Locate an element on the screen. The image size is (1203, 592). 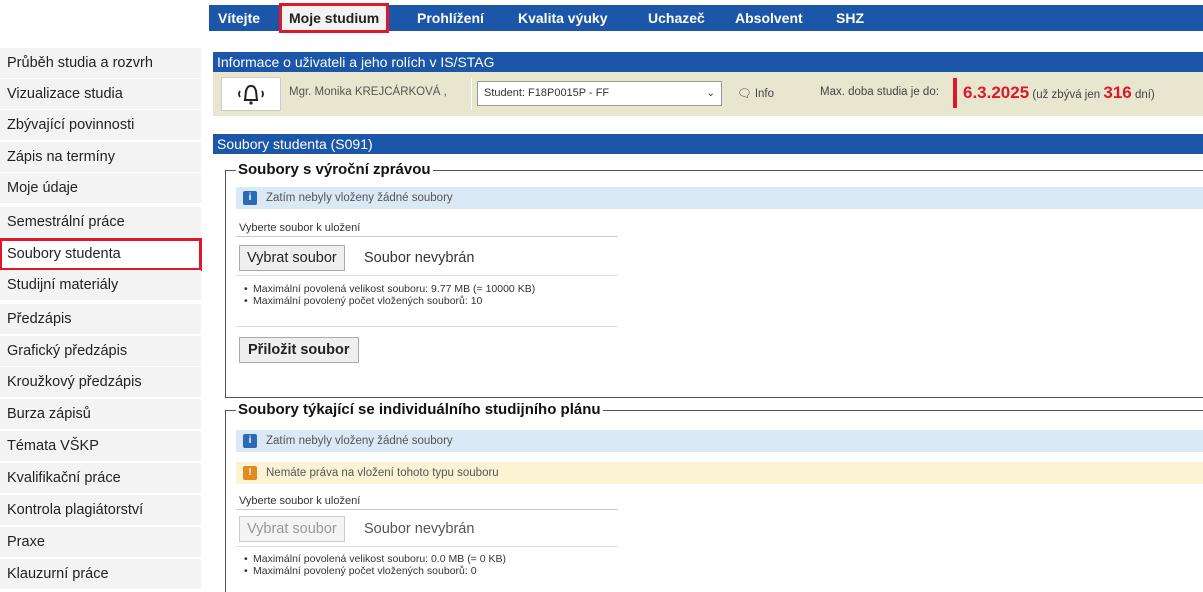
role-select: Student: F18P0015P - FF ⌄ is located at coordinates (599, 93).